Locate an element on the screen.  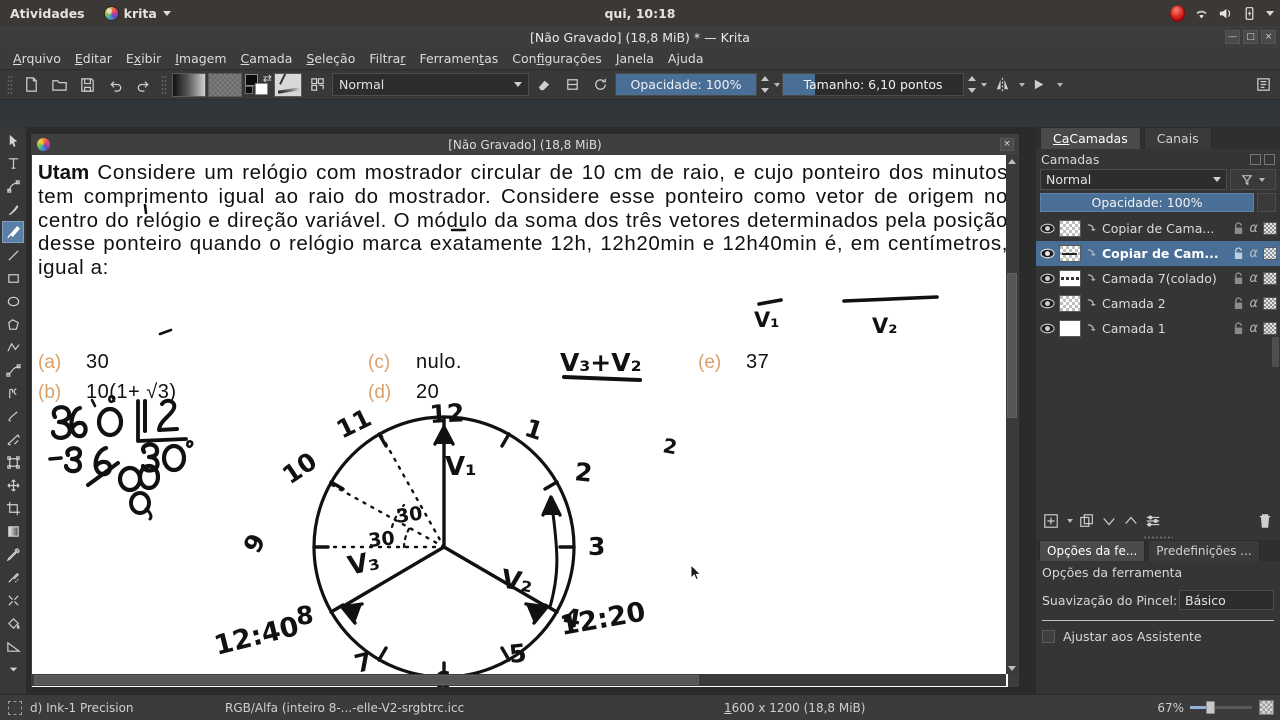
subwindow-close-button: × is located at coordinates (1007, 144).